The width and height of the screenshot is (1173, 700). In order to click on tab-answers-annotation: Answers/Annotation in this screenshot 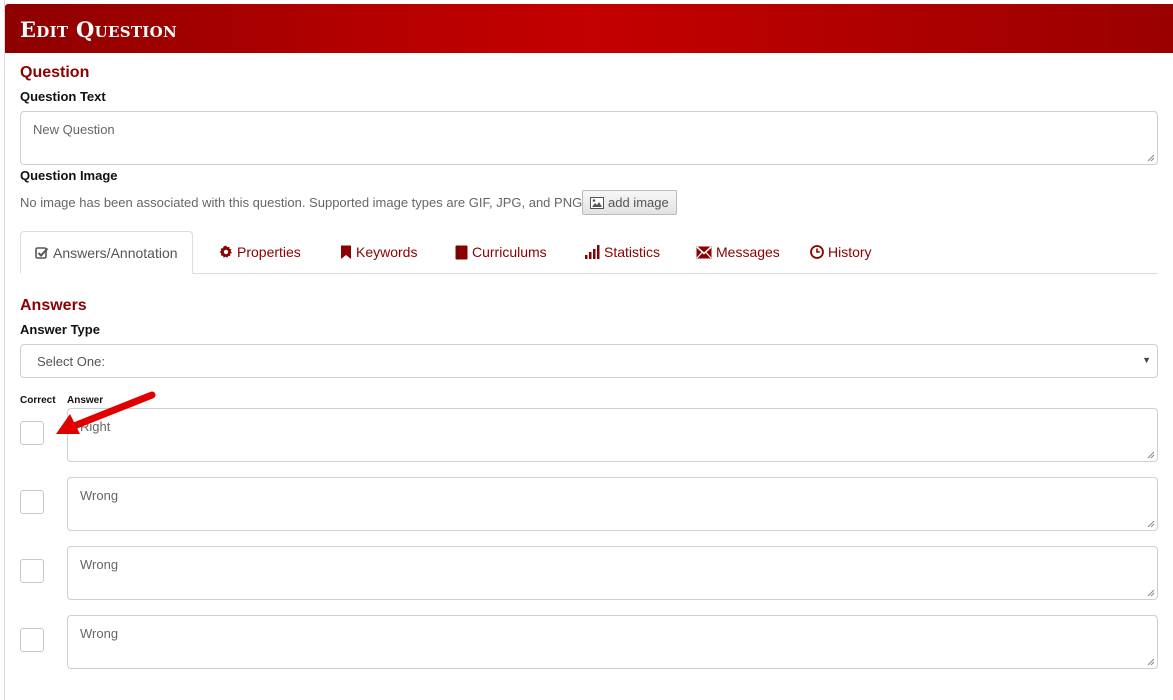, I will do `click(106, 252)`.